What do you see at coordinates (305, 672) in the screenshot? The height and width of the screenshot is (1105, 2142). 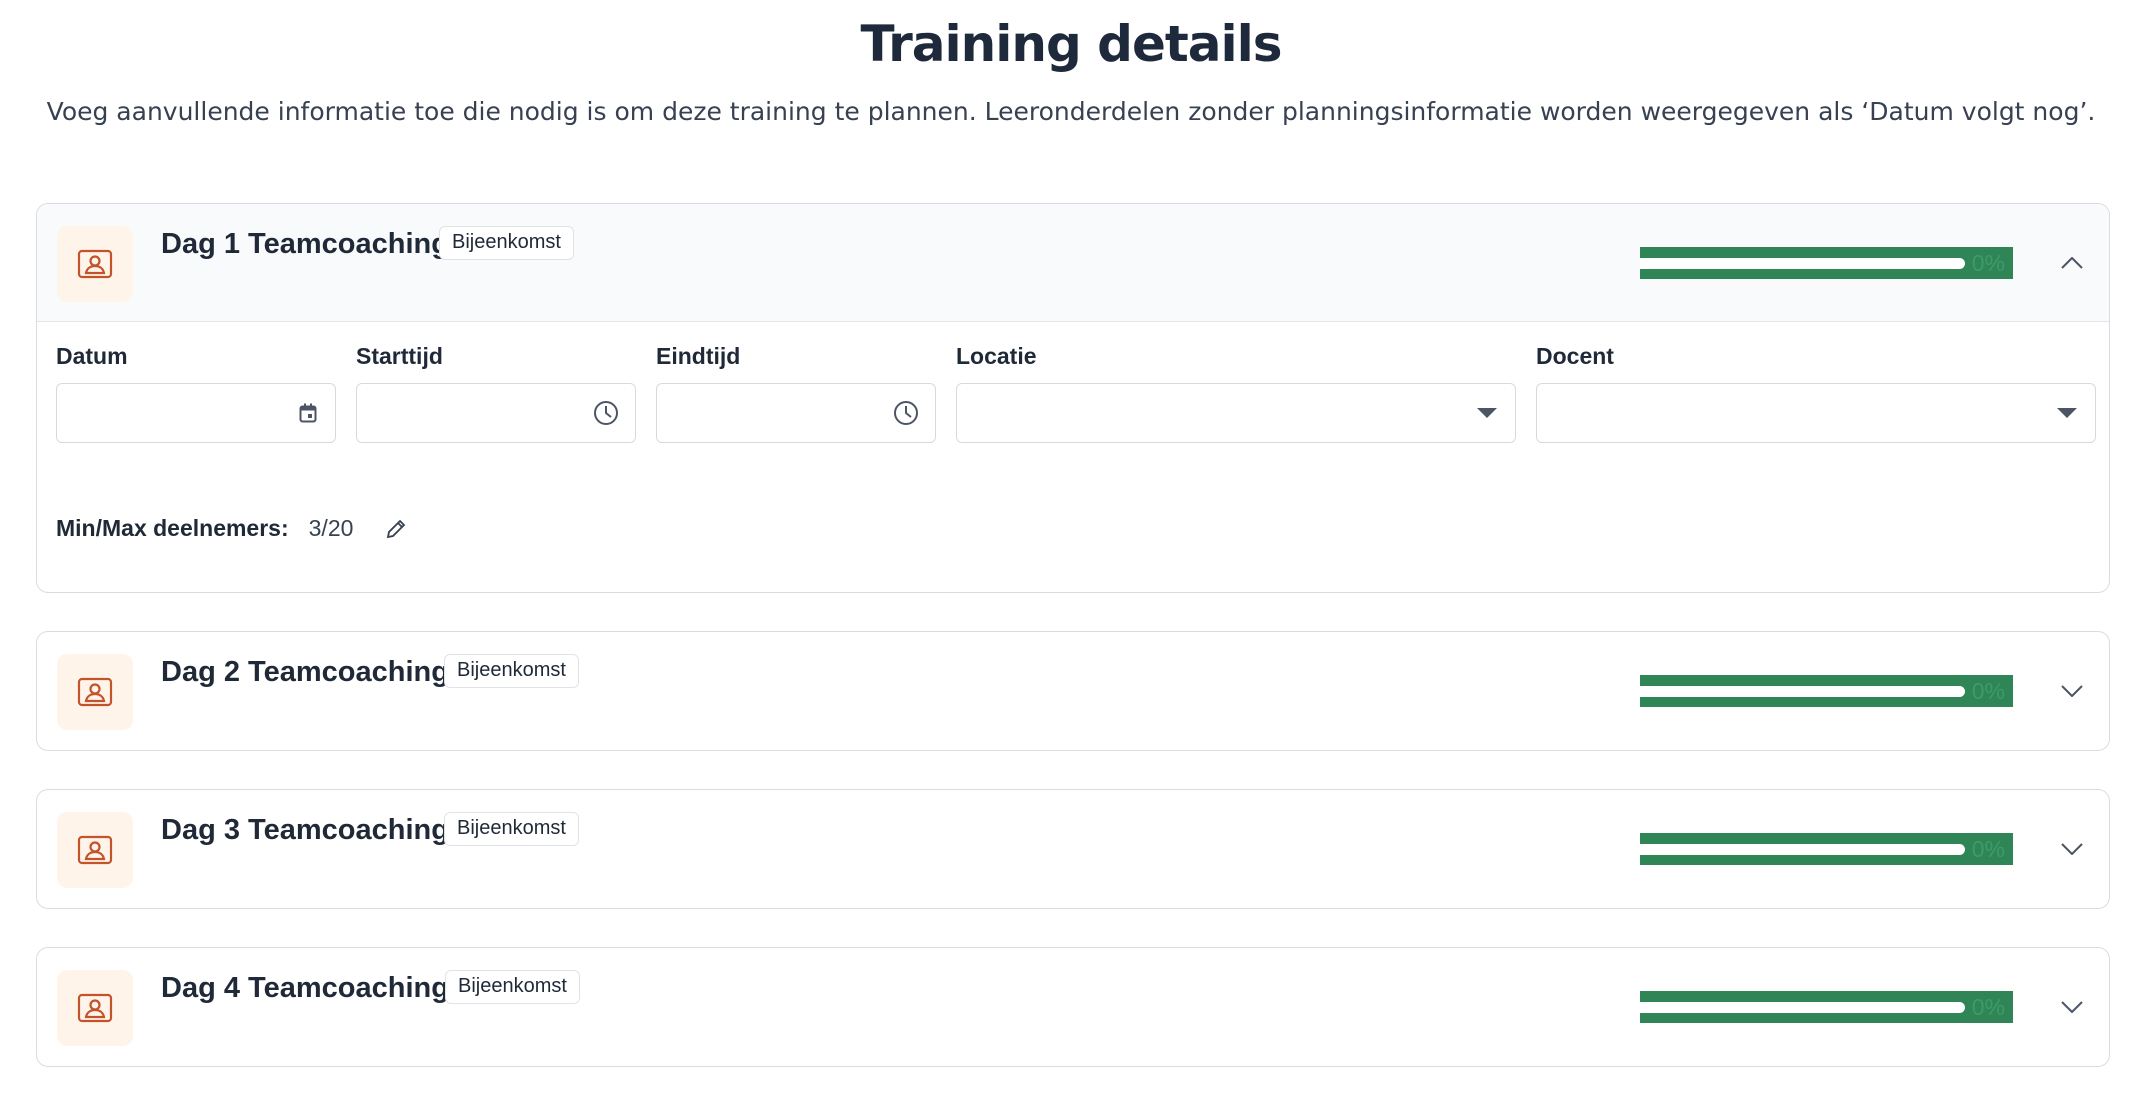 I see `module-title: Dag 2 Teamcoaching` at bounding box center [305, 672].